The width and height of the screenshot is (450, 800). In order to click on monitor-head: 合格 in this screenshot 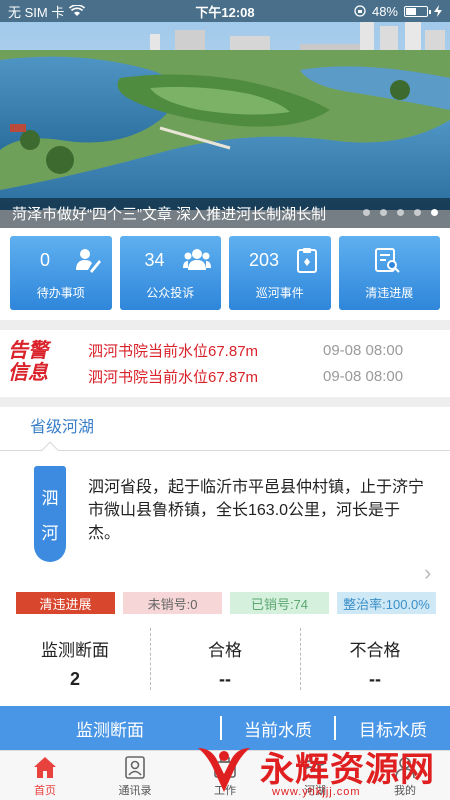, I will do `click(225, 650)`.